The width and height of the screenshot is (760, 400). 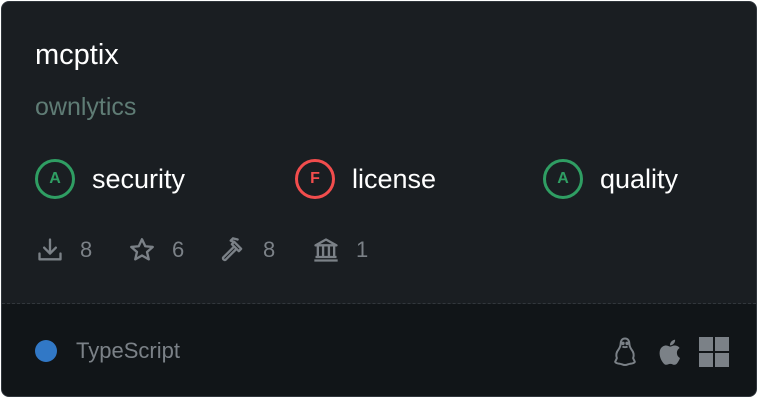 What do you see at coordinates (625, 352) in the screenshot?
I see `linux-icon` at bounding box center [625, 352].